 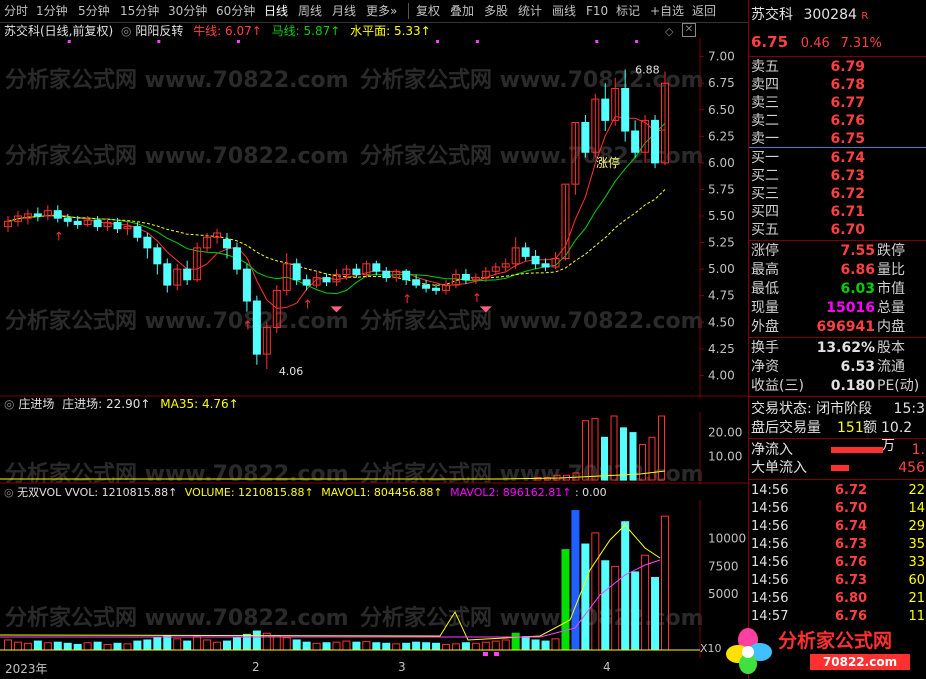 I want to click on bid-row: 买二 6.73, so click(x=838, y=176).